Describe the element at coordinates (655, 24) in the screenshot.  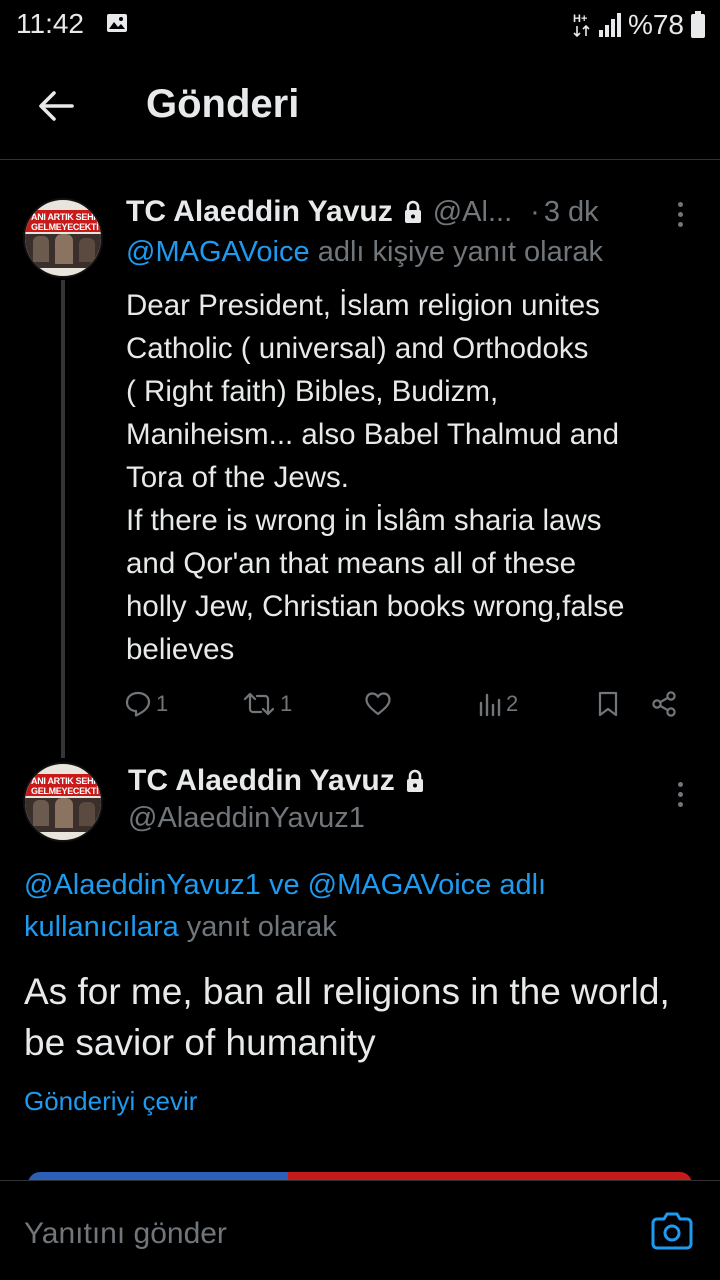
I see `battery-percent: %78` at that location.